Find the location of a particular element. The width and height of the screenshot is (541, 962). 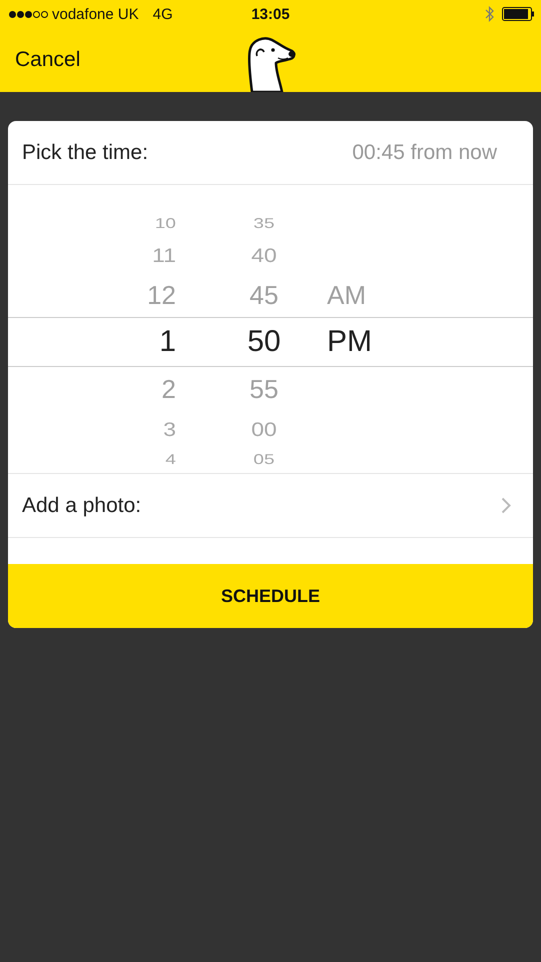

carrier-name: vodafone UK is located at coordinates (95, 14).